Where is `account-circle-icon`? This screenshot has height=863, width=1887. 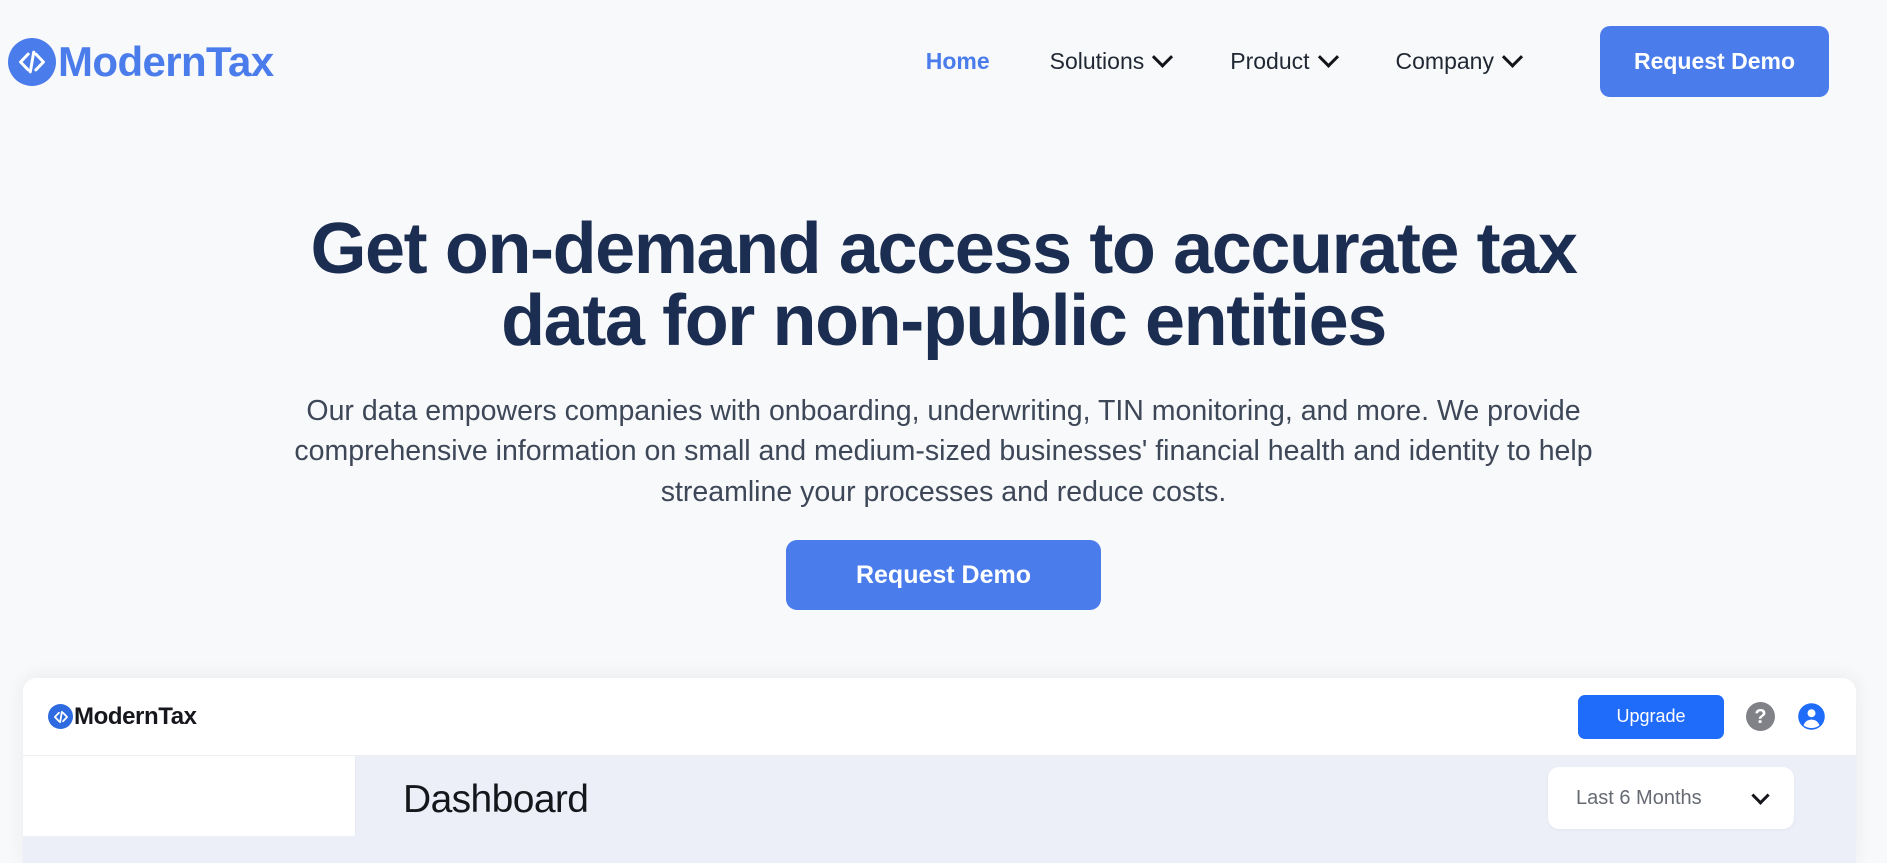
account-circle-icon is located at coordinates (1811, 716).